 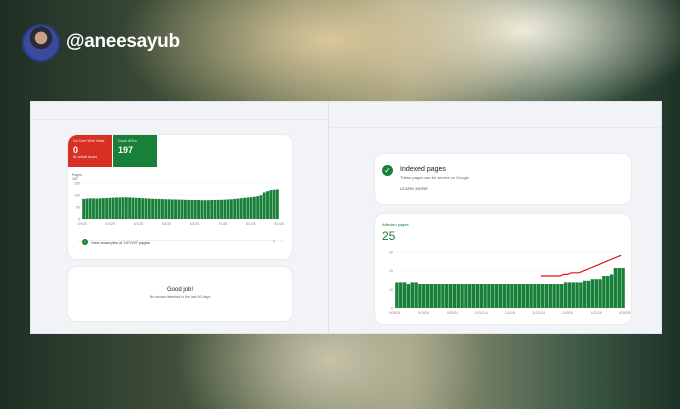 I want to click on affected-label: Affected pages, so click(x=395, y=224).